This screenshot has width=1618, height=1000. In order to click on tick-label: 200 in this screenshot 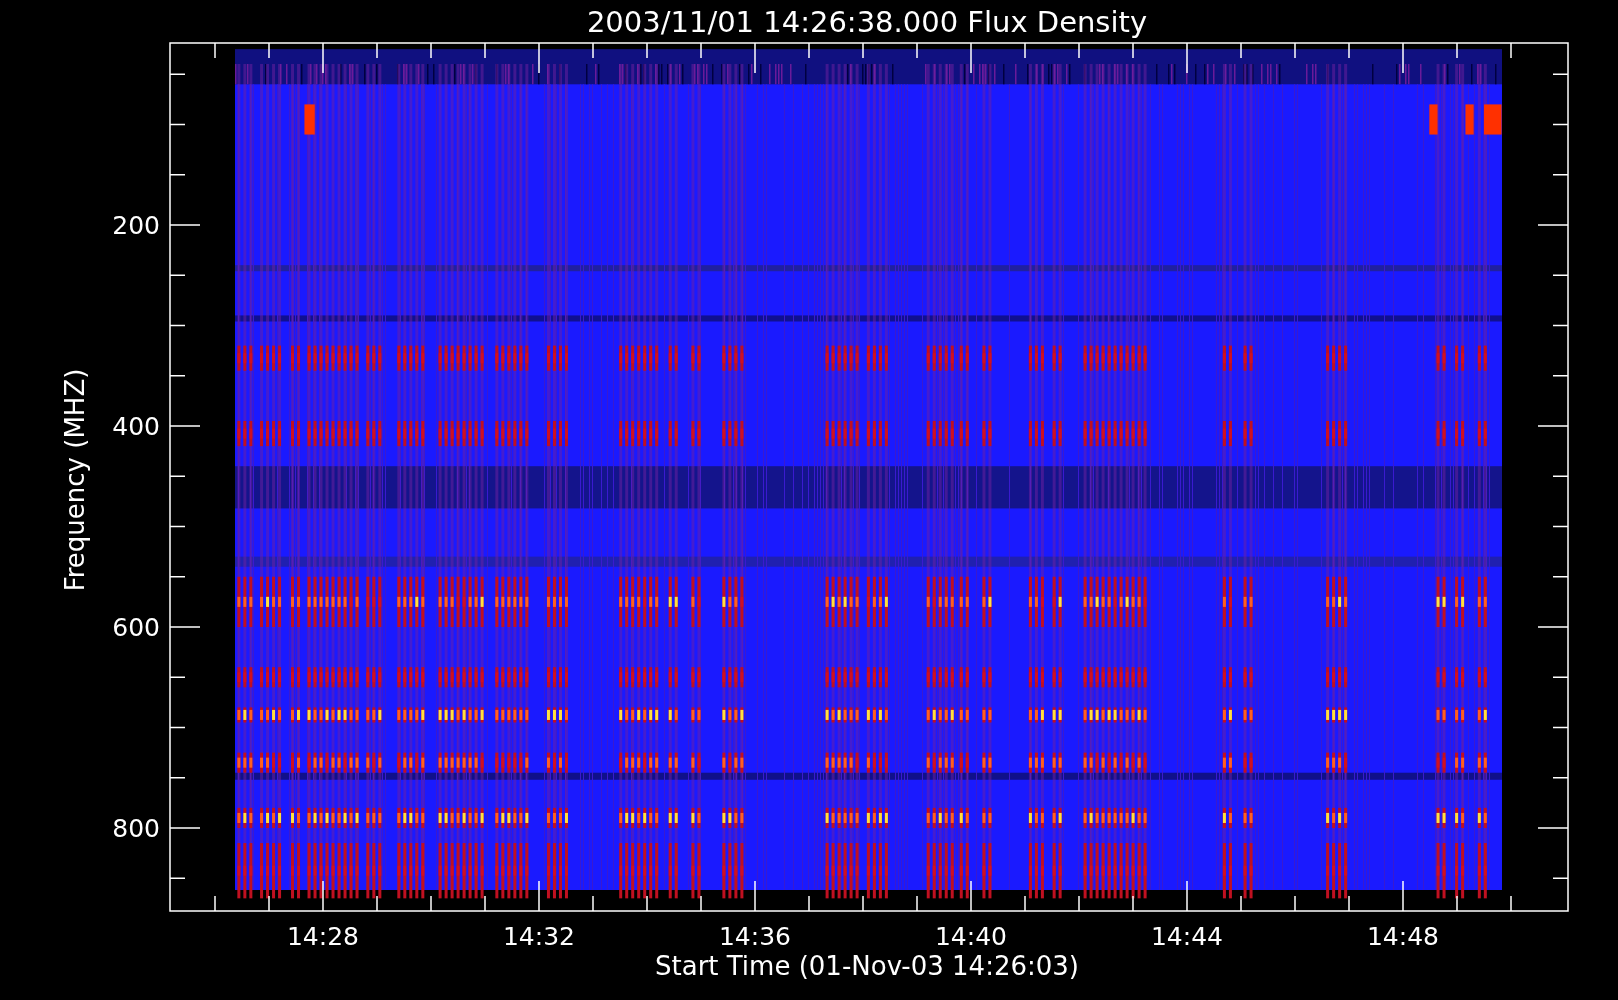, I will do `click(136, 225)`.